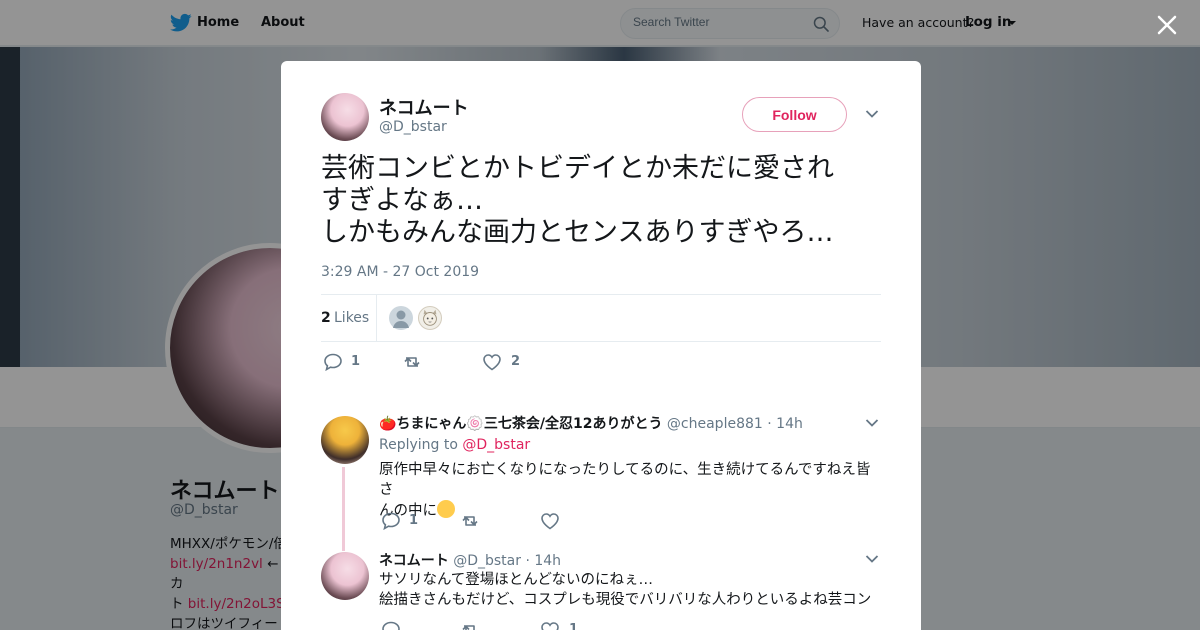 Image resolution: width=1200 pixels, height=630 pixels. Describe the element at coordinates (496, 445) in the screenshot. I see `replying-to-link: @D_bstar` at that location.